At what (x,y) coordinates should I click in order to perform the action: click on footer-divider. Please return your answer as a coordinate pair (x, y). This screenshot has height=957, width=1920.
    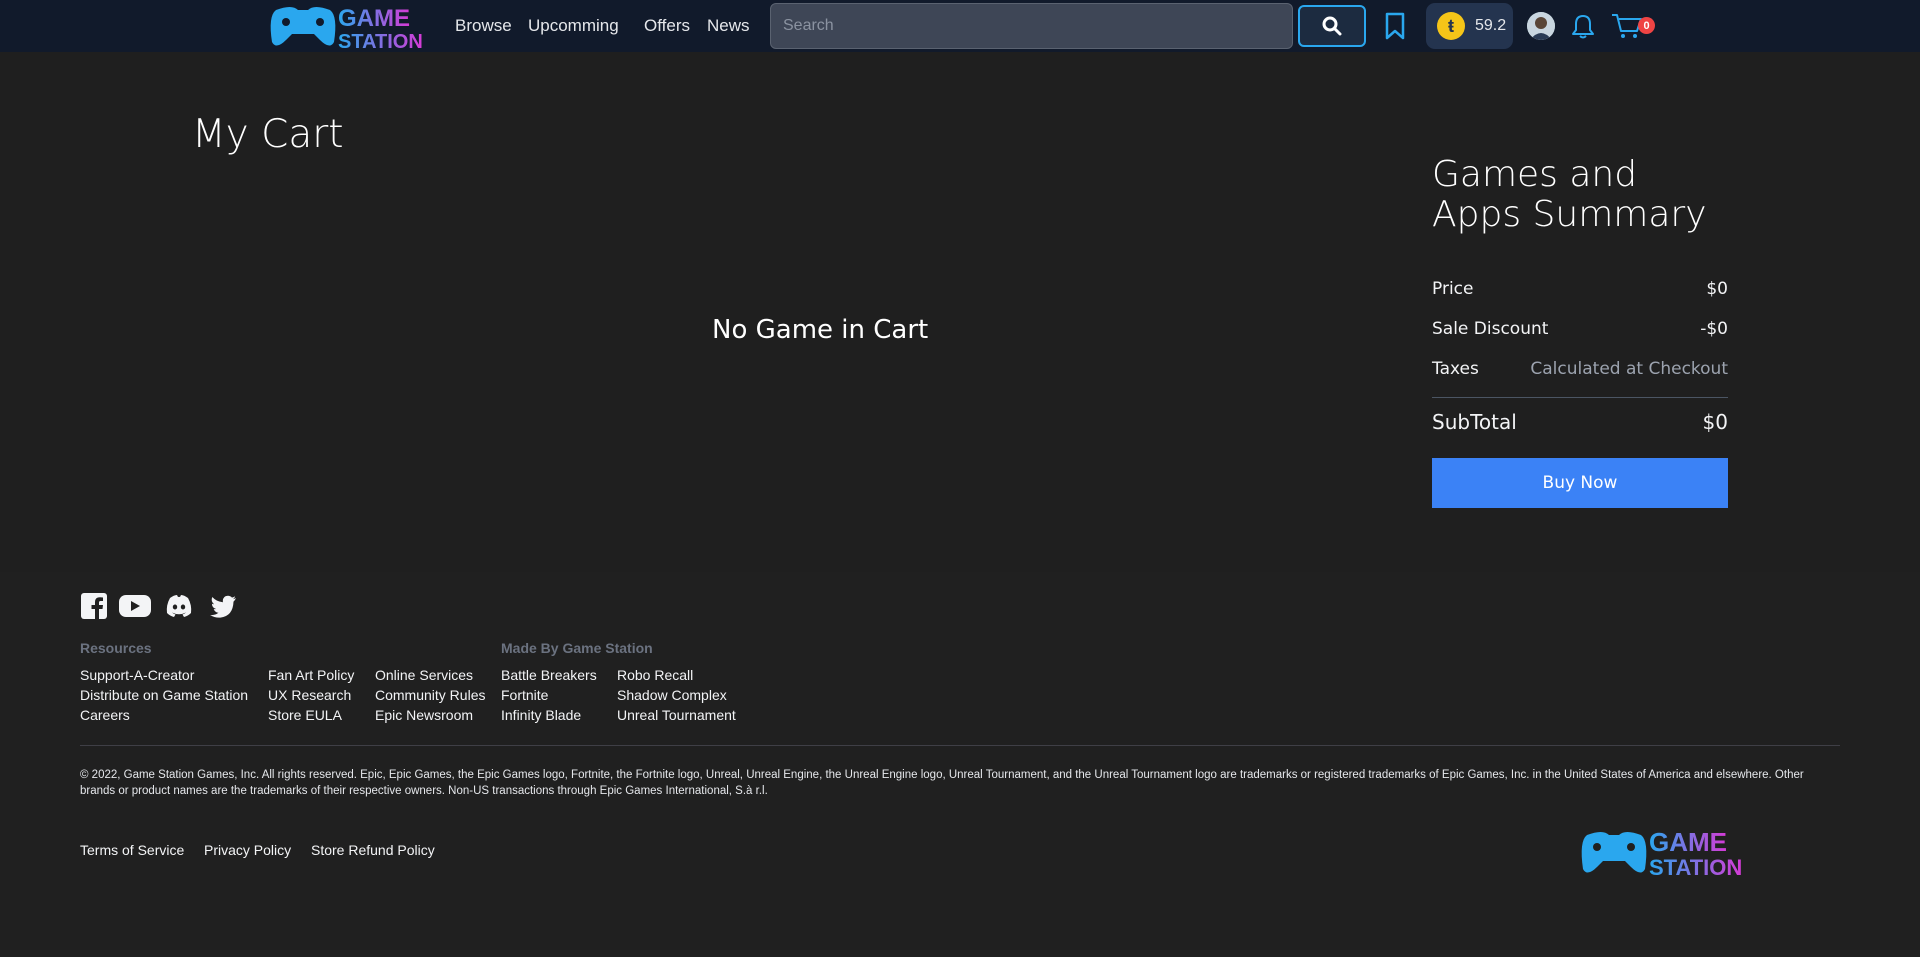
    Looking at the image, I should click on (960, 745).